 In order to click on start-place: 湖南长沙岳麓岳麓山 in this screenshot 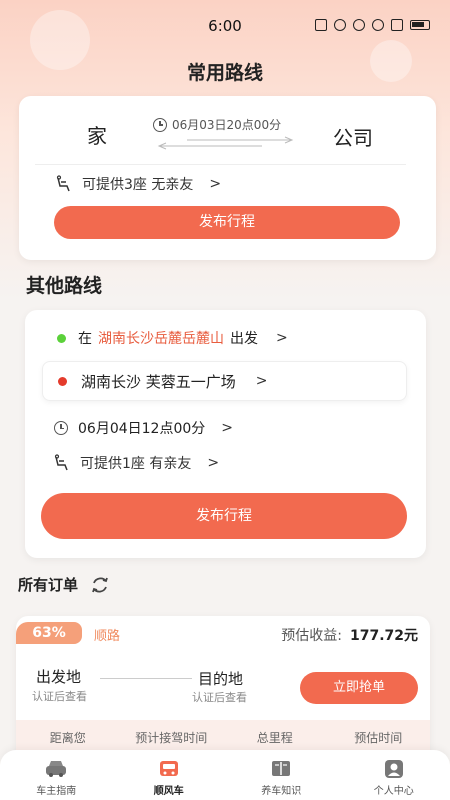, I will do `click(161, 339)`.